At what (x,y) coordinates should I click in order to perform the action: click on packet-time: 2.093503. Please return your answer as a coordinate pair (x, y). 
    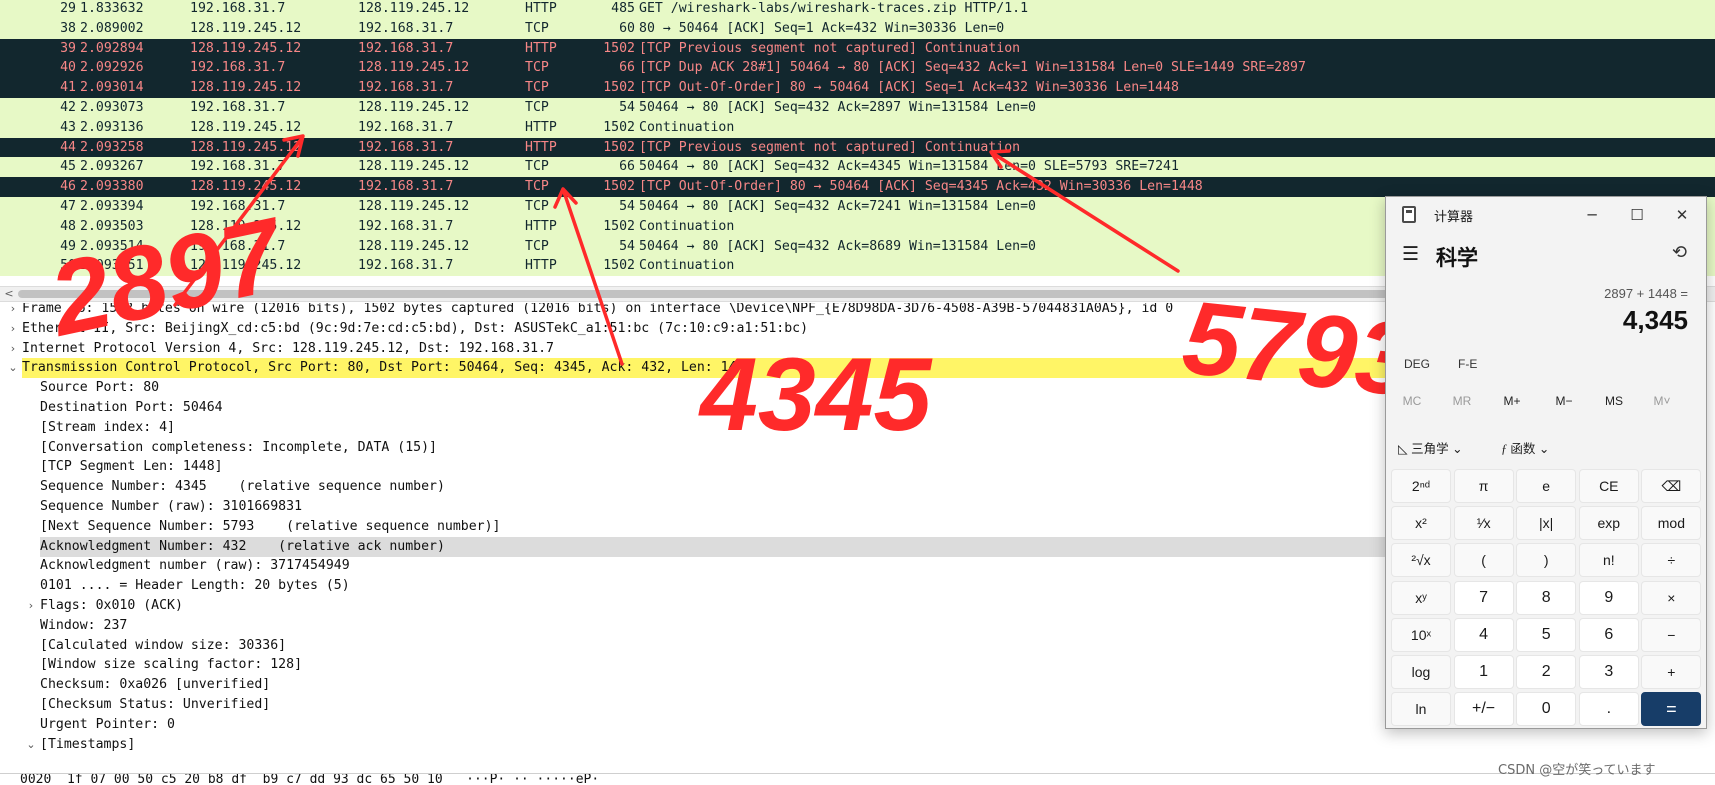
    Looking at the image, I should click on (112, 226).